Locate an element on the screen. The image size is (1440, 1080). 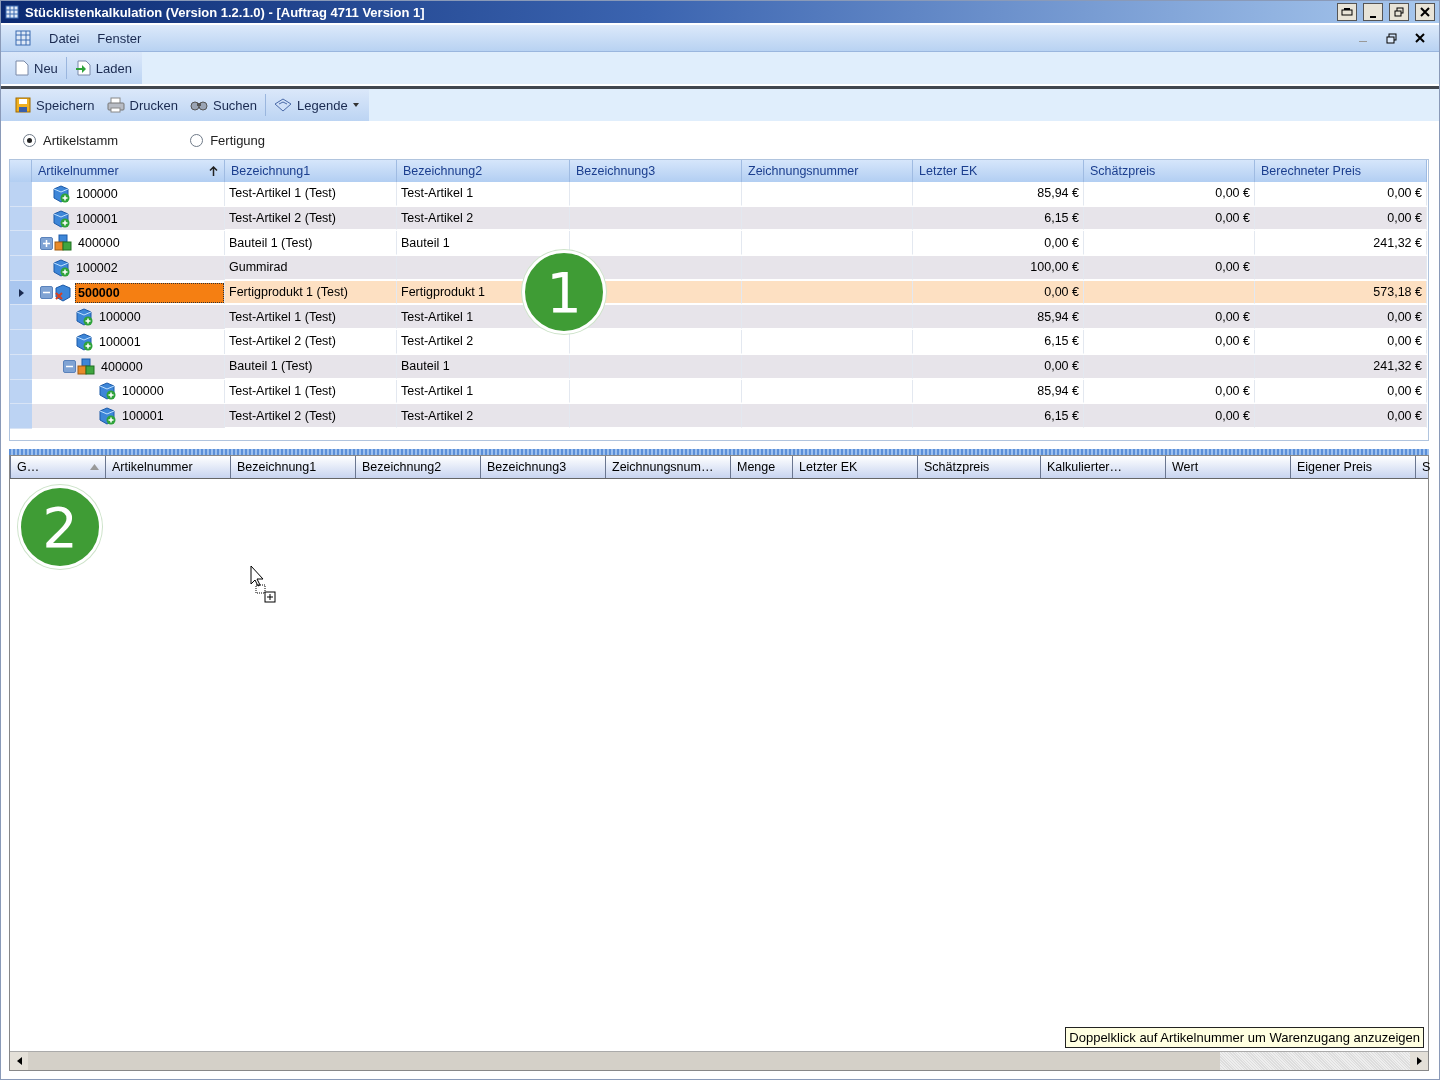
restore-icon is located at coordinates (1391, 38).